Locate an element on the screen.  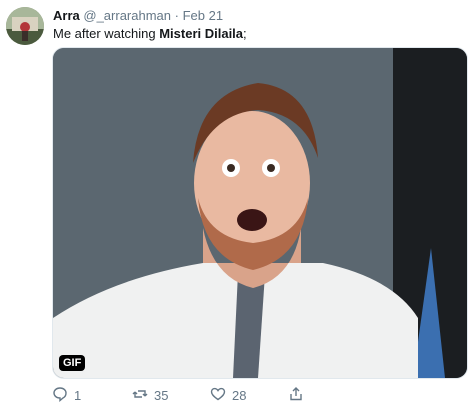
share-icon is located at coordinates (296, 395).